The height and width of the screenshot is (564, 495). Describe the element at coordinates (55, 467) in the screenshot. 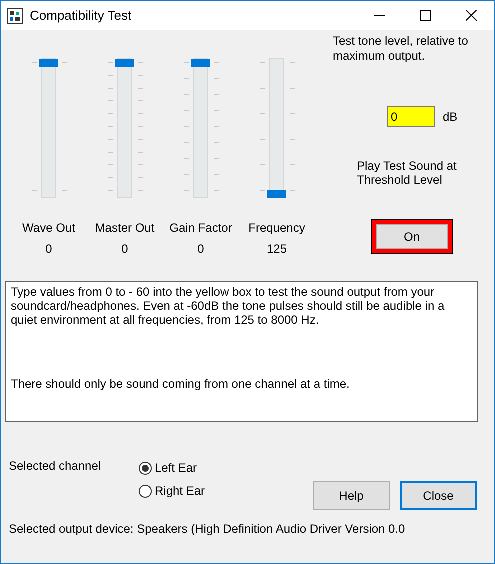

I see `channel-label: Selected channel` at that location.